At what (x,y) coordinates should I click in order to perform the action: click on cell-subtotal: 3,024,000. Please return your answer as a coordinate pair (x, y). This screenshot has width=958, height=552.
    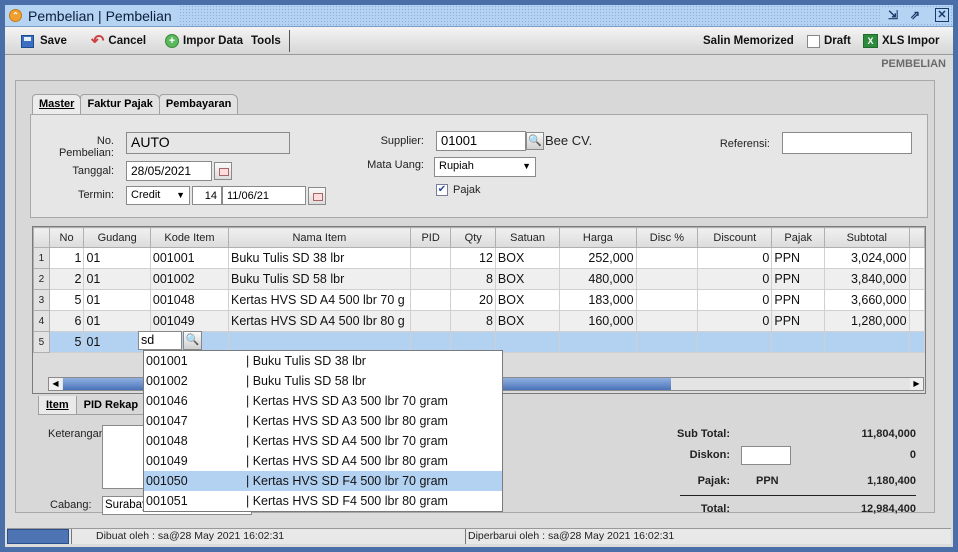
    Looking at the image, I should click on (867, 258).